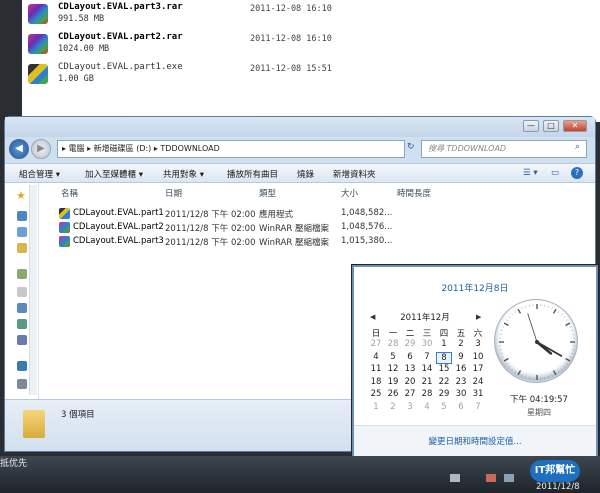 The height and width of the screenshot is (493, 600). Describe the element at coordinates (444, 369) in the screenshot. I see `calendar-day: 15` at that location.